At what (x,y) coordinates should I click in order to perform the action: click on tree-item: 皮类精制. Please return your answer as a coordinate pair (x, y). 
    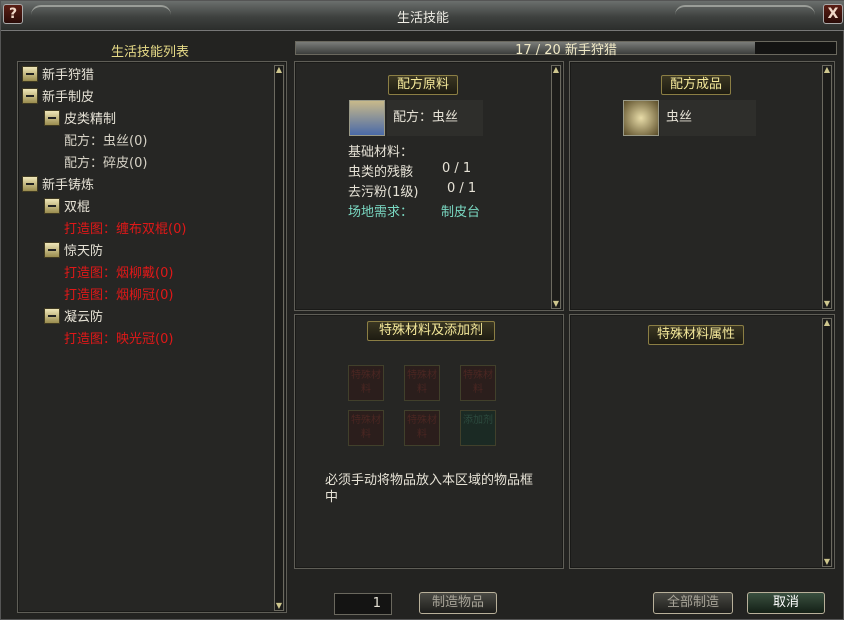
    Looking at the image, I should click on (80, 120).